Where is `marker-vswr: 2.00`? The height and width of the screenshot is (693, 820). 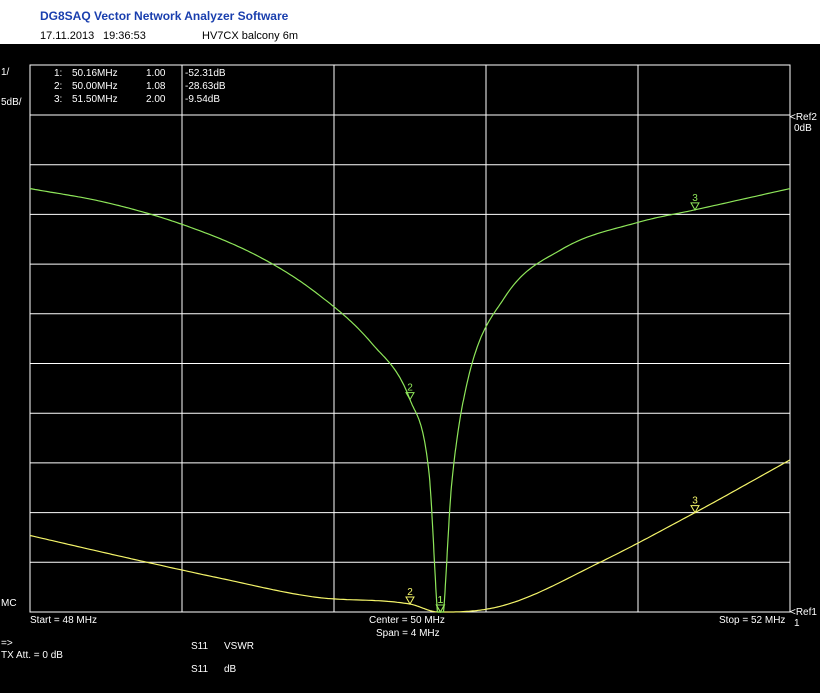 marker-vswr: 2.00 is located at coordinates (156, 99).